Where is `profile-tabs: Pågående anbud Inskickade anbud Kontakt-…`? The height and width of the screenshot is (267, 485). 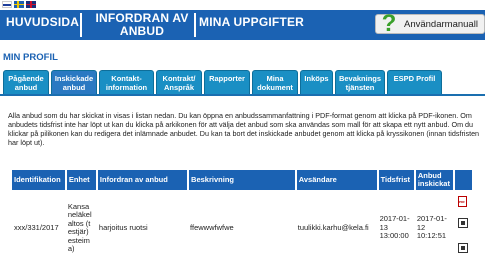
profile-tabs: Pågående anbud Inskickade anbud Kontakt-… is located at coordinates (244, 83).